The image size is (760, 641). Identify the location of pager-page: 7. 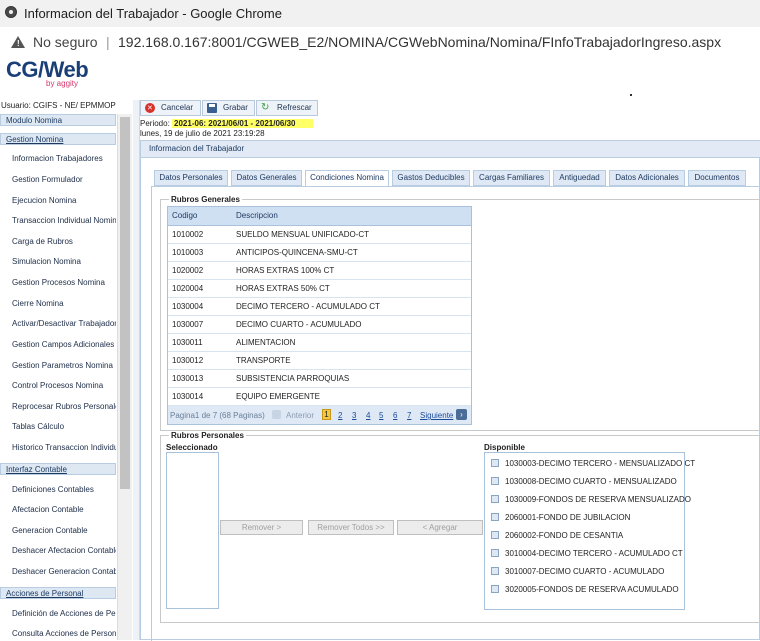
(409, 415).